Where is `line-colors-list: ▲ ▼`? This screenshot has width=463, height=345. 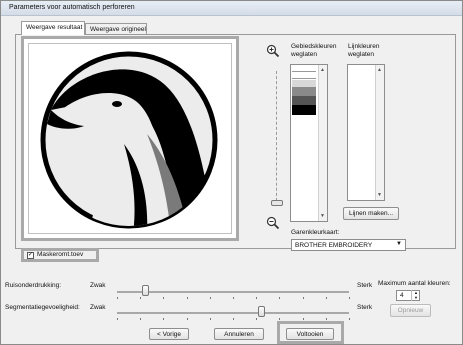
line-colors-list: ▲ ▼ is located at coordinates (366, 132).